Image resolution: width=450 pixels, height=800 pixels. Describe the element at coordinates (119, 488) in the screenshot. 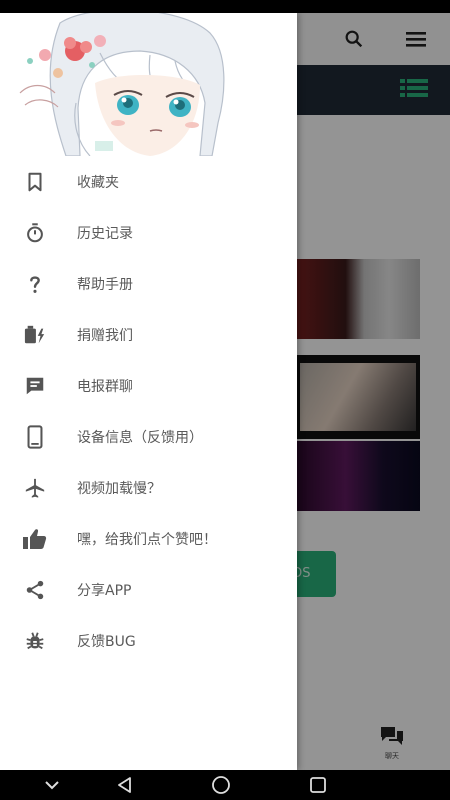

I see `menu-item-label: 视频加载慢？` at that location.